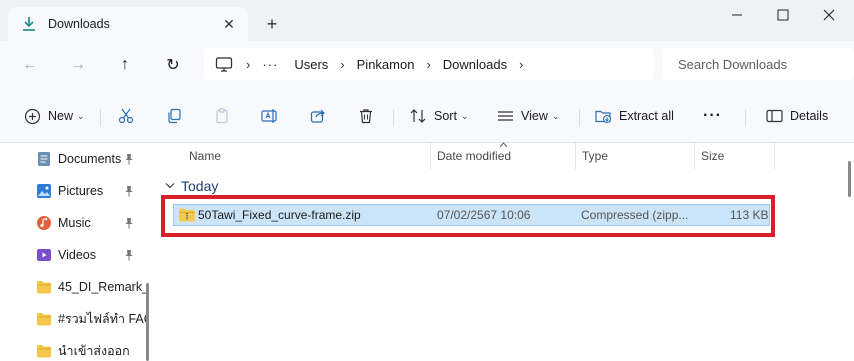 Image resolution: width=854 pixels, height=361 pixels. What do you see at coordinates (774, 156) in the screenshot?
I see `column-divider` at bounding box center [774, 156].